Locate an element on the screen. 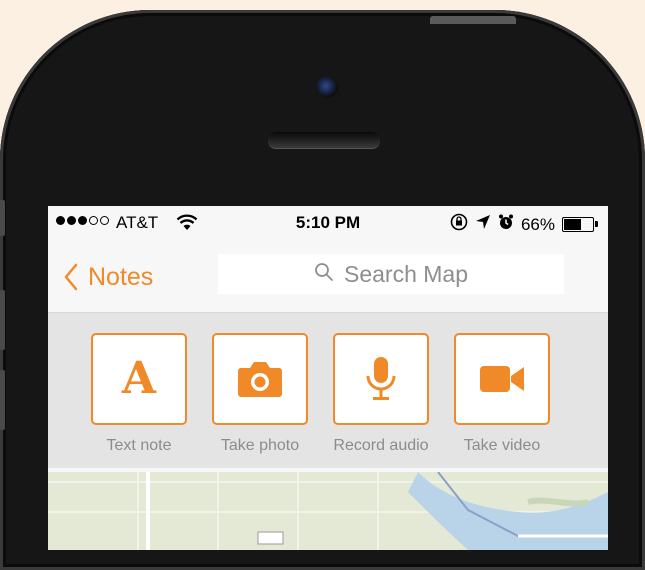 The width and height of the screenshot is (645, 570). search-placeholder: Search Map is located at coordinates (405, 273).